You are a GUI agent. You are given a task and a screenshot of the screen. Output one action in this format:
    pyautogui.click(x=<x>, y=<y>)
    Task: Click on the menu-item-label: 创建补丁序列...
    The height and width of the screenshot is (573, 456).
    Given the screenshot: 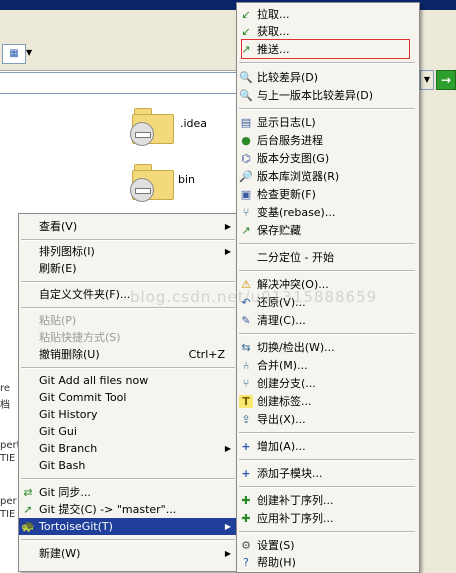 What is the action you would take?
    pyautogui.click(x=295, y=500)
    